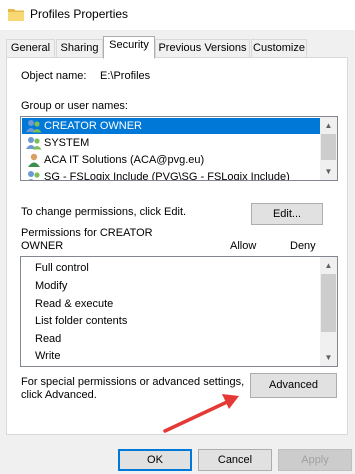 Image resolution: width=355 pixels, height=474 pixels. Describe the element at coordinates (48, 356) in the screenshot. I see `permission-row: Write` at that location.